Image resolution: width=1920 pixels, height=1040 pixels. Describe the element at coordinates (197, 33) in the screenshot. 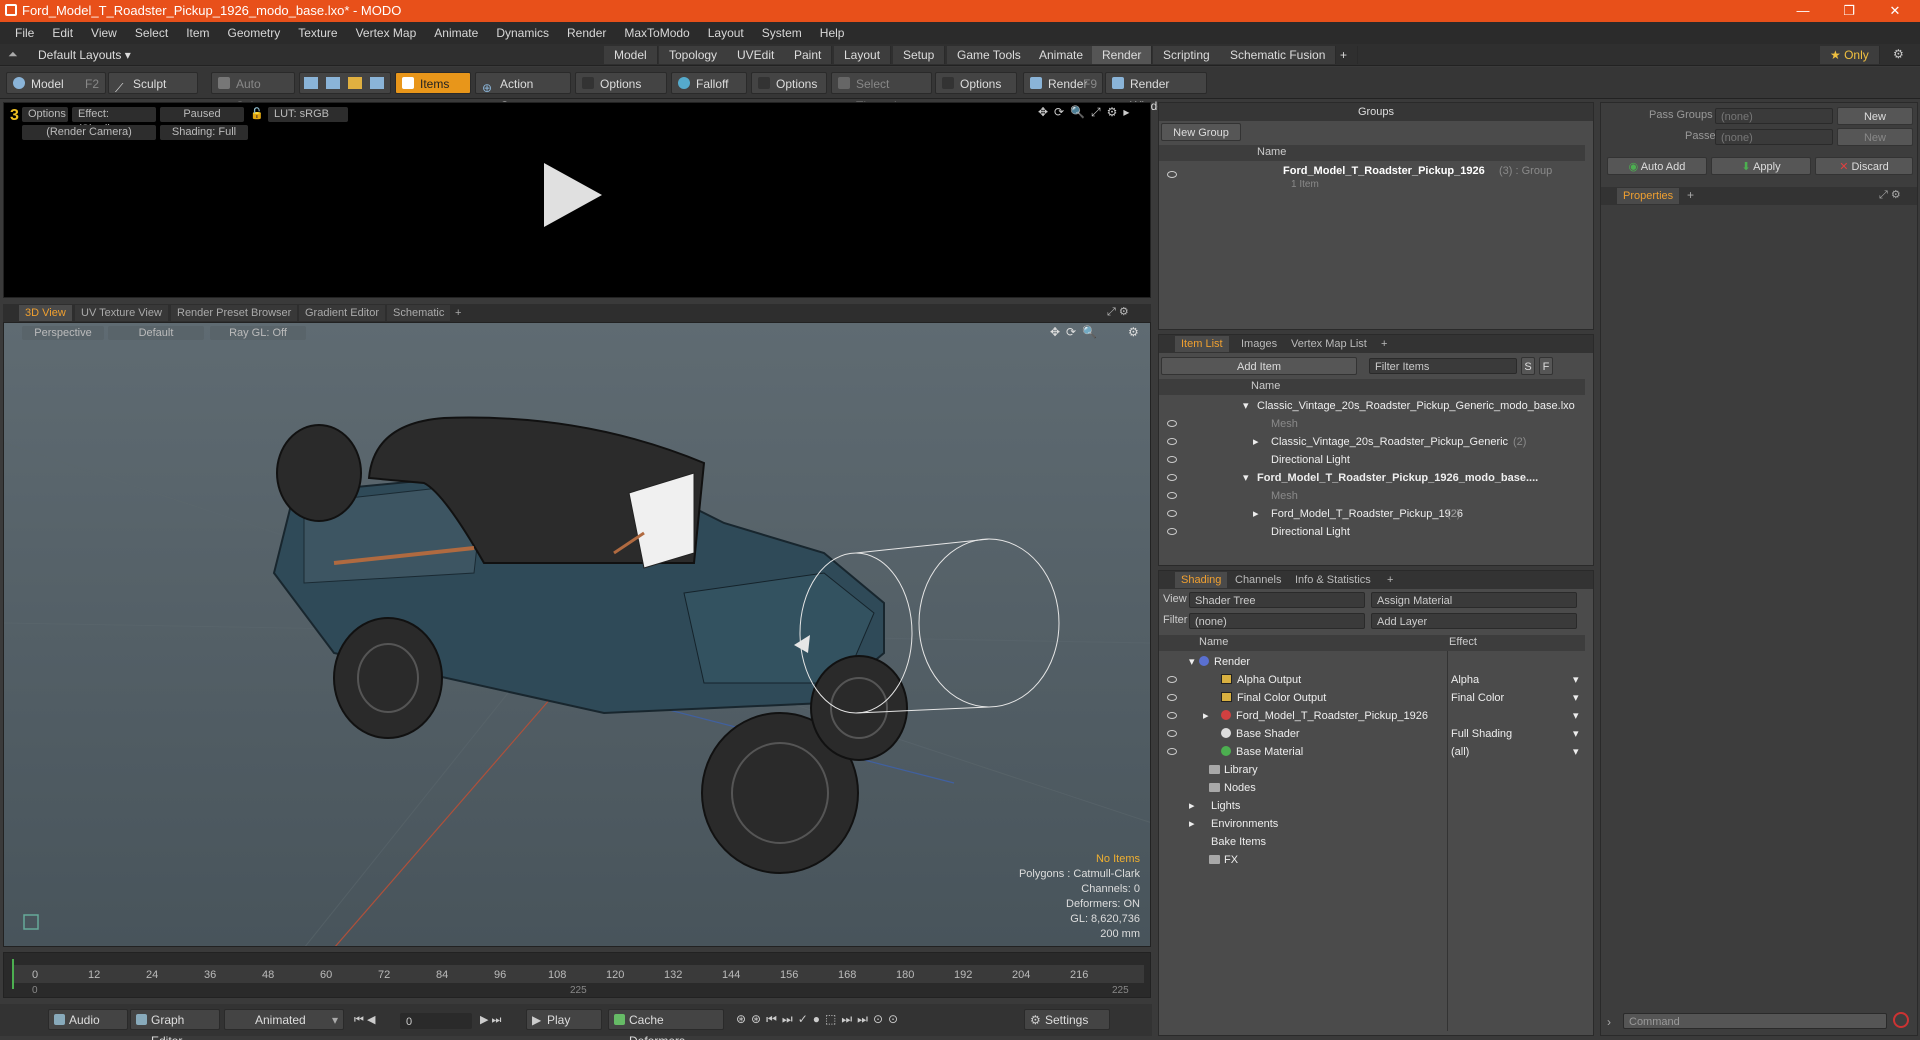

I see `menu-item: Item` at that location.